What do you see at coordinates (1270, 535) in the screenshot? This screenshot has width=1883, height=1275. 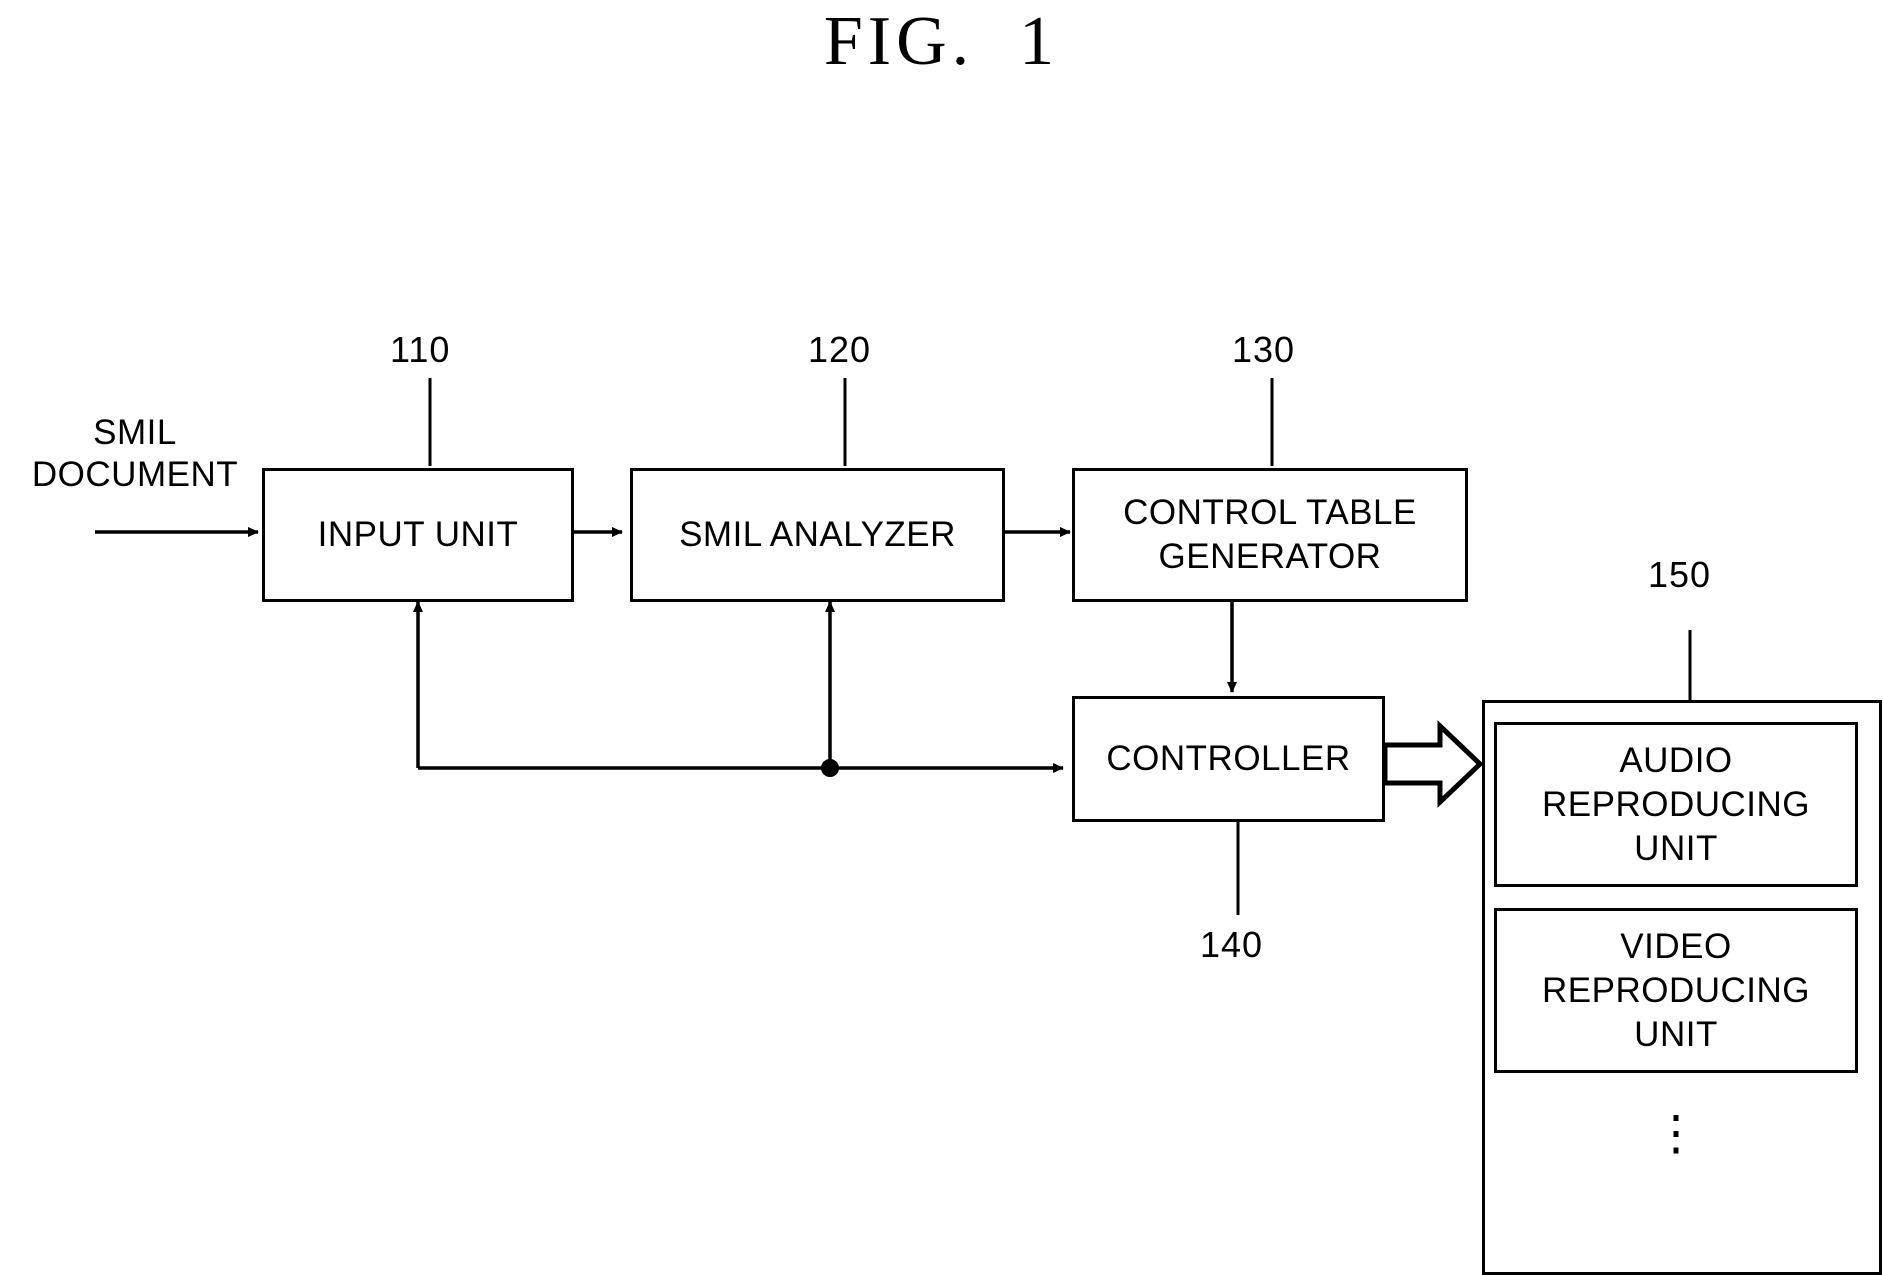 I see `block-control-table-generator: CONTROL TABLE GENERATOR` at bounding box center [1270, 535].